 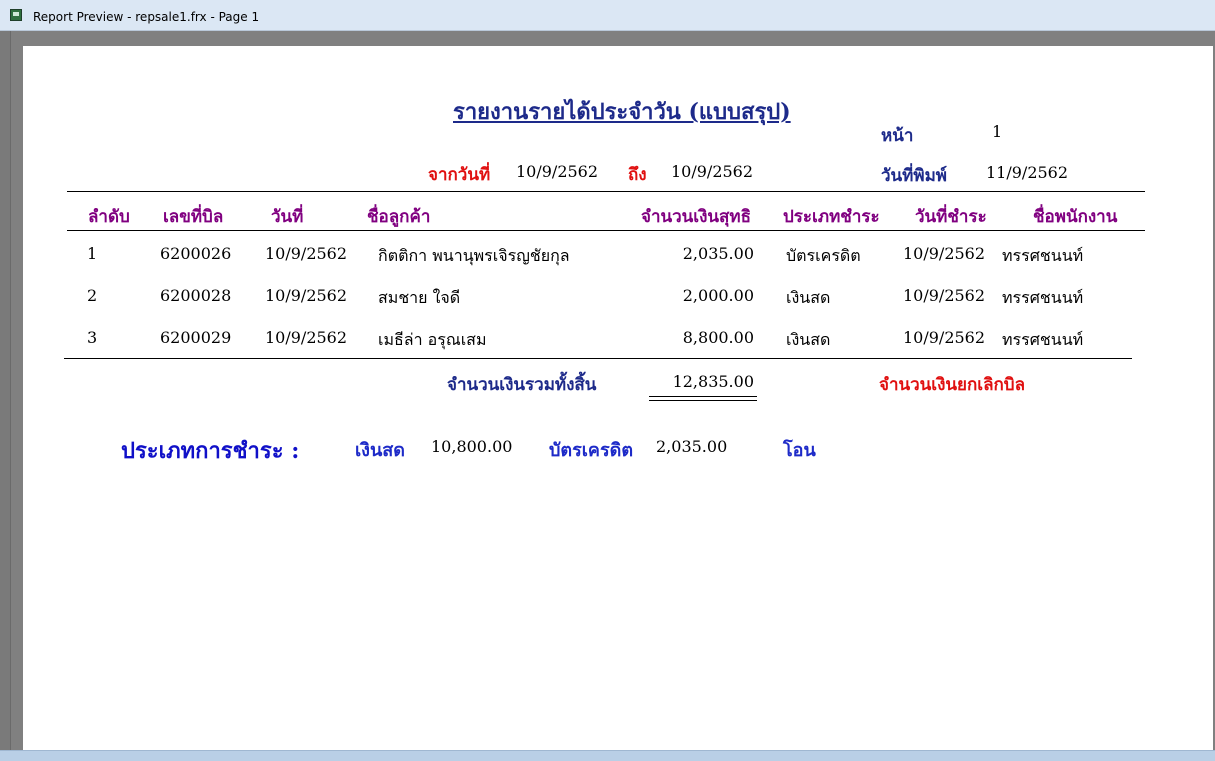 What do you see at coordinates (831, 217) in the screenshot?
I see `col-header-payment-type: ประเภทชำระ` at bounding box center [831, 217].